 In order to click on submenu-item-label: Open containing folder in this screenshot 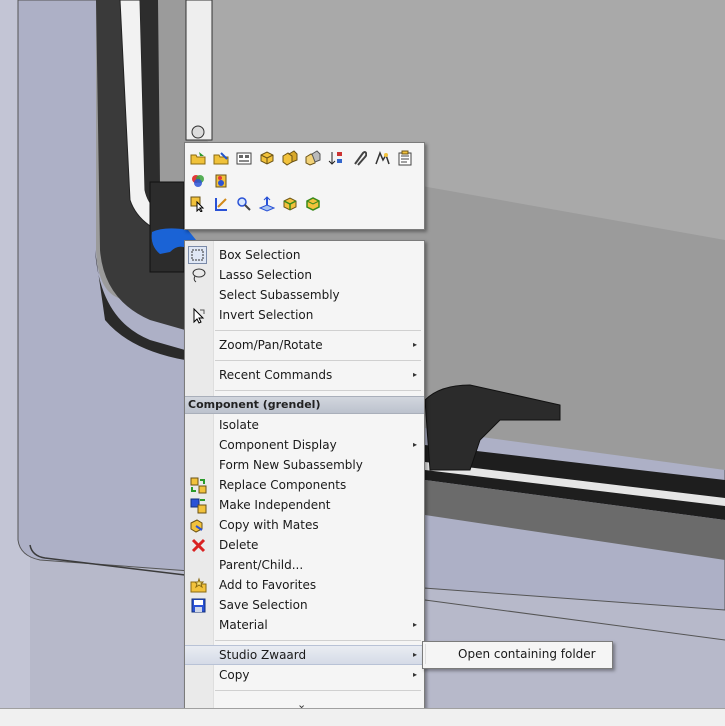, I will do `click(527, 654)`.